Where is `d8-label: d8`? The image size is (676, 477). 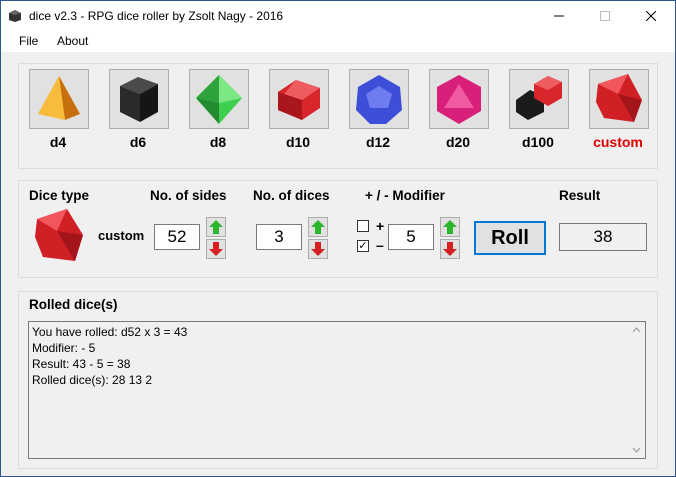
d8-label: d8 is located at coordinates (218, 142).